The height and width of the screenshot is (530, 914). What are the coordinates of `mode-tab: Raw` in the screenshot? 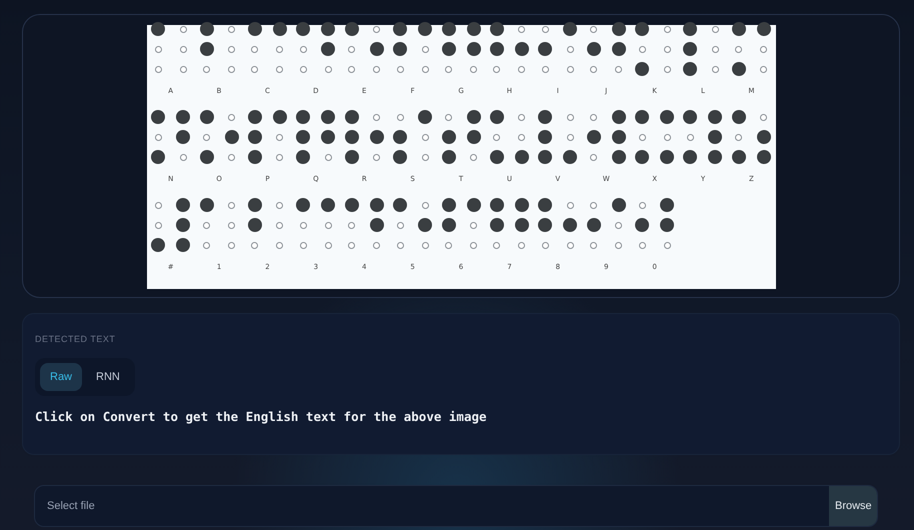 It's located at (61, 377).